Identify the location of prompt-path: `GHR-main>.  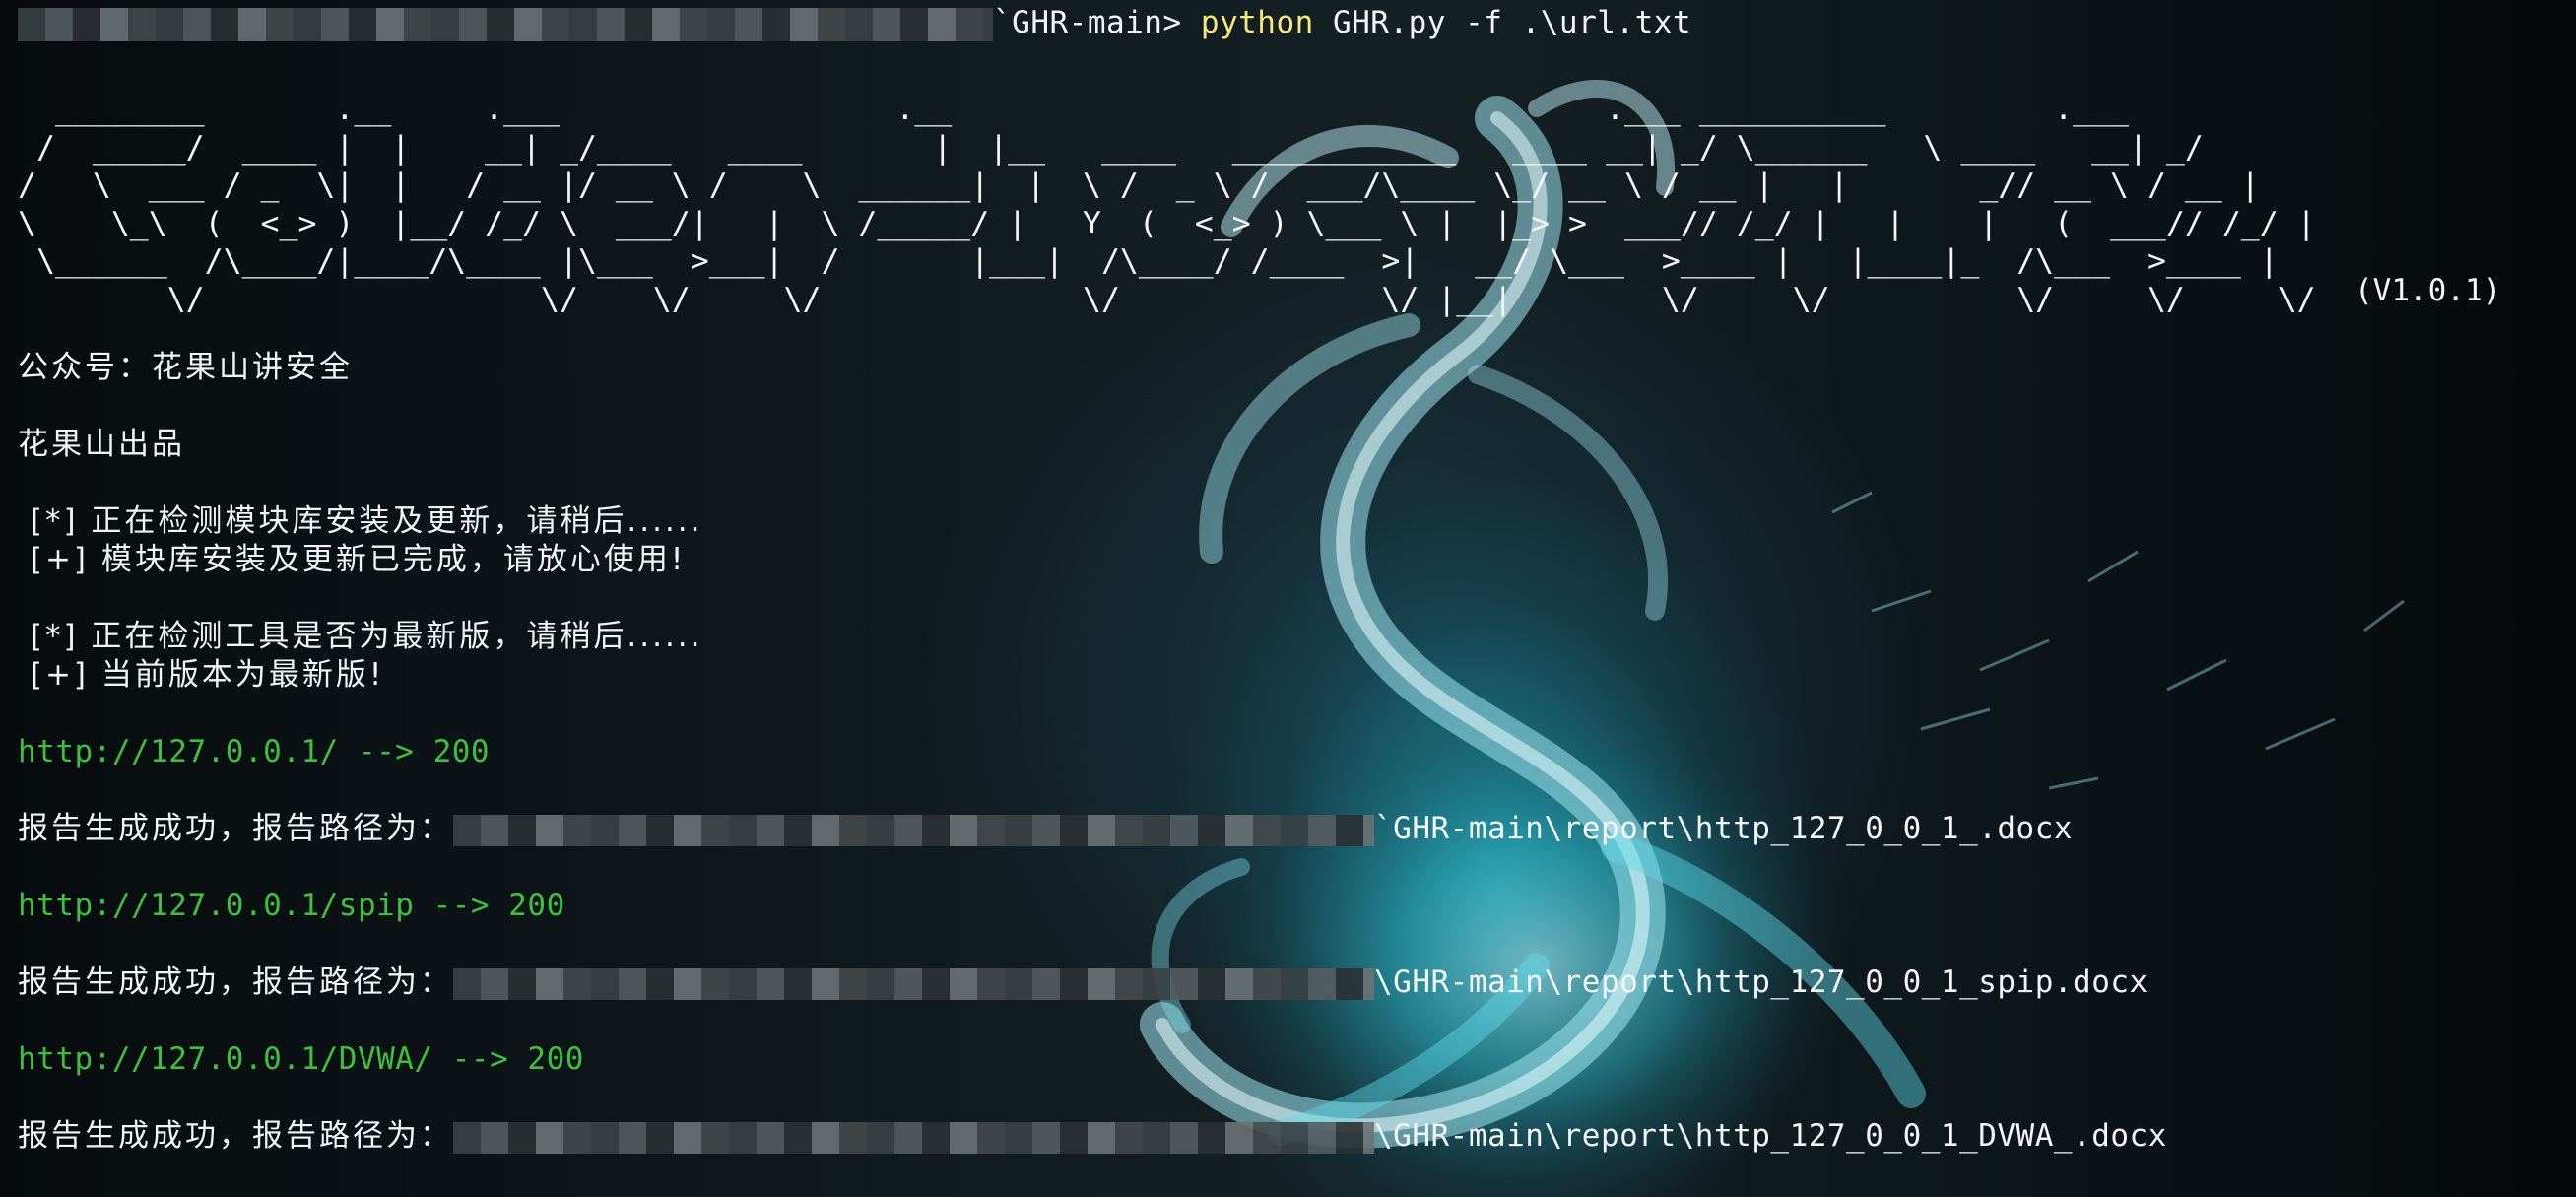
(1087, 23).